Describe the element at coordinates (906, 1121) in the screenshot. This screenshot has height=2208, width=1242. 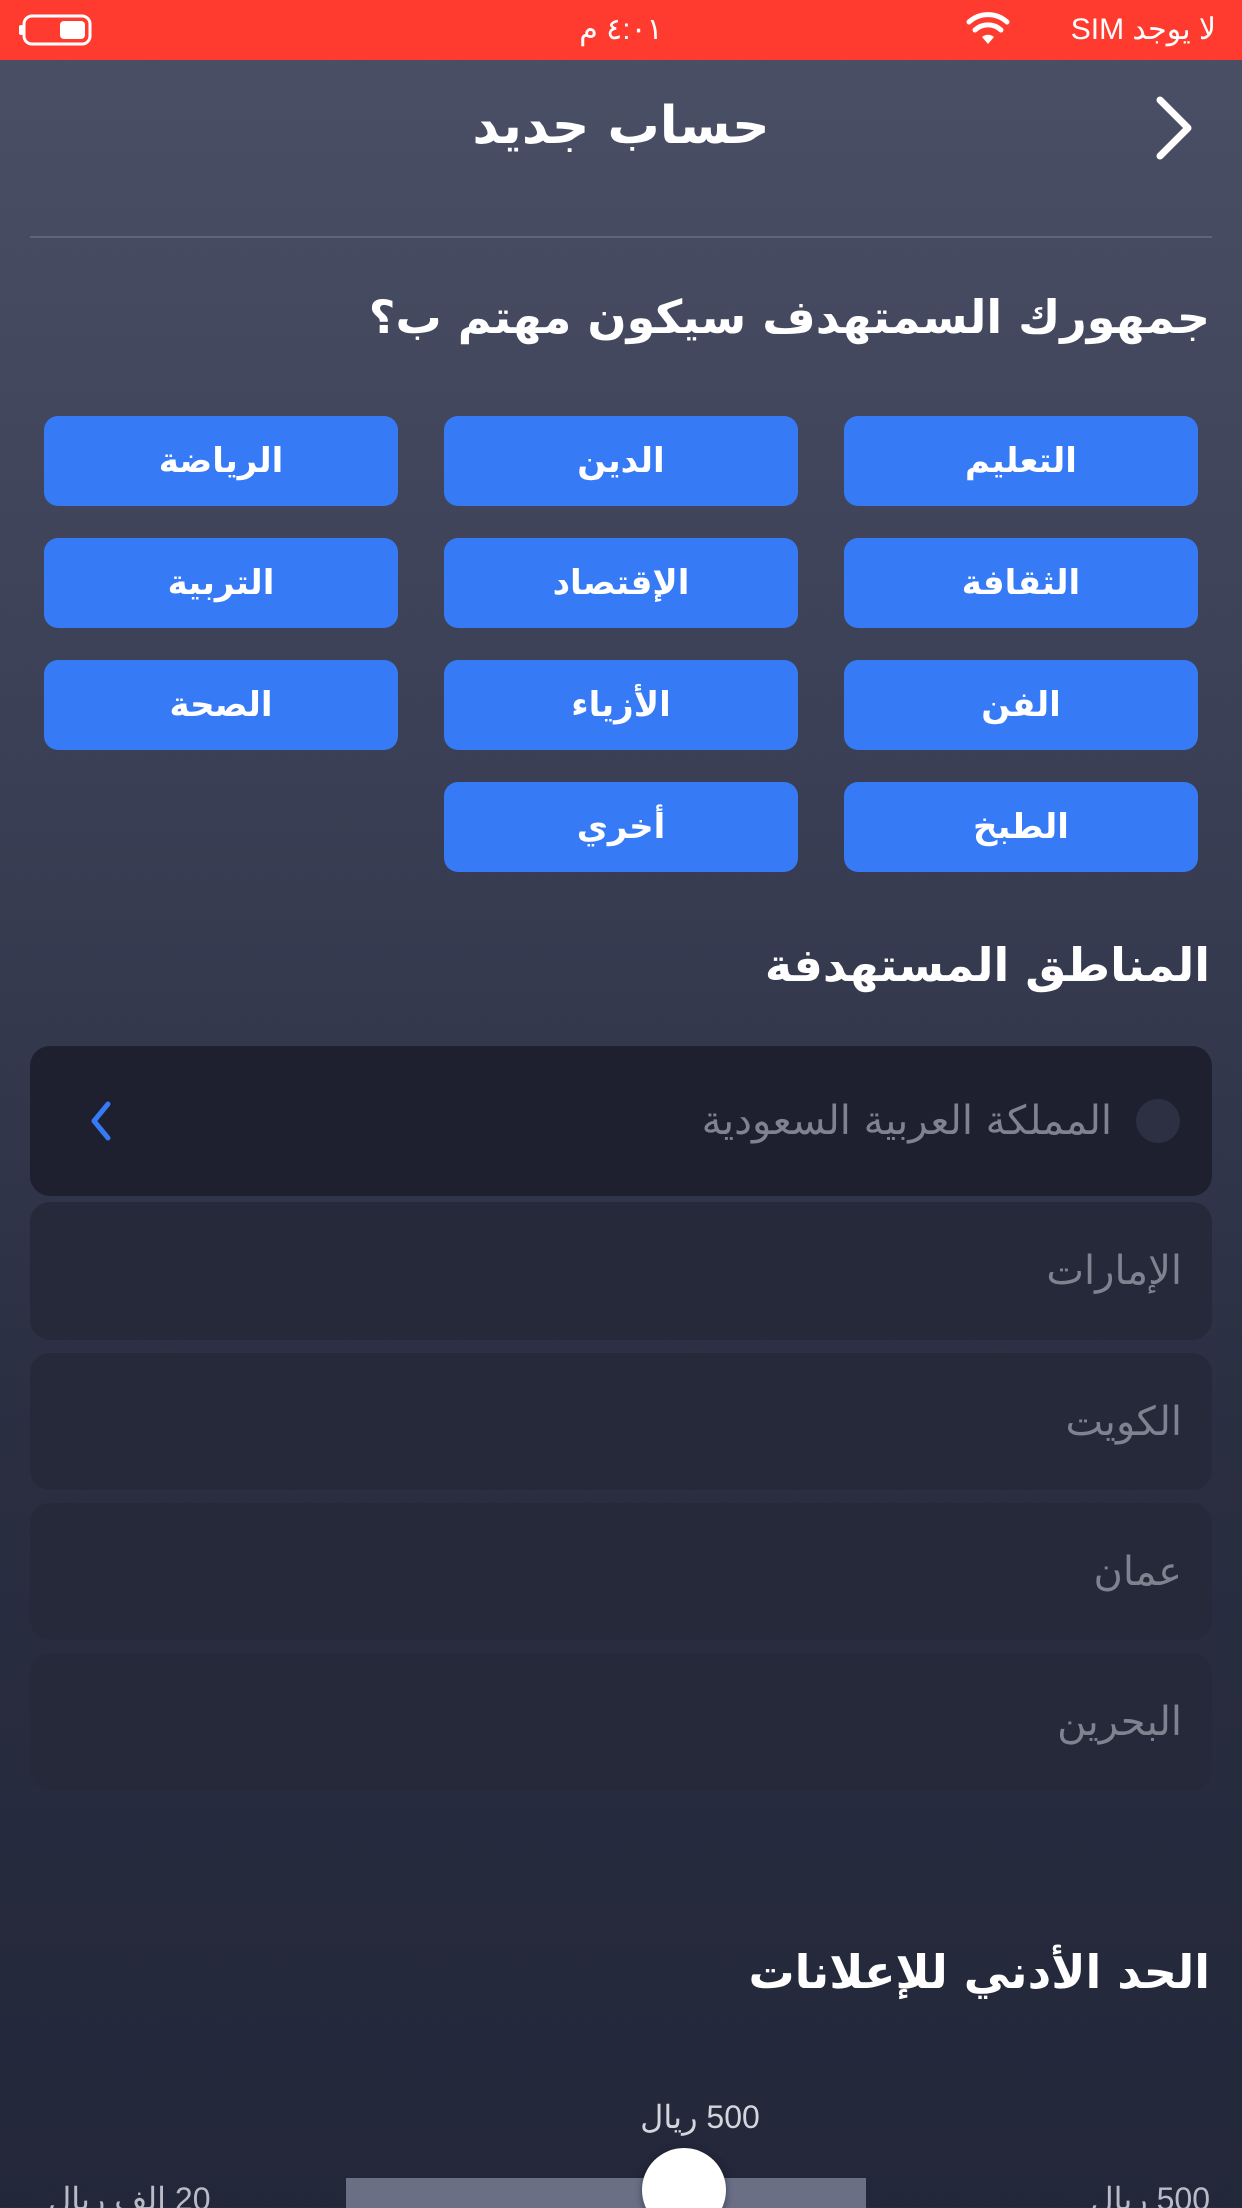
I see `region-label: المملكة العربية السعودية` at that location.